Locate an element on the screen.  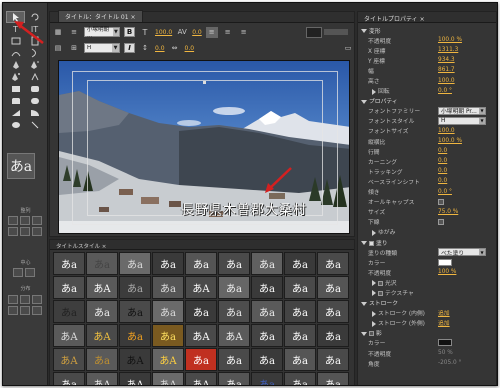
line-tool is located at coordinates (34, 125).